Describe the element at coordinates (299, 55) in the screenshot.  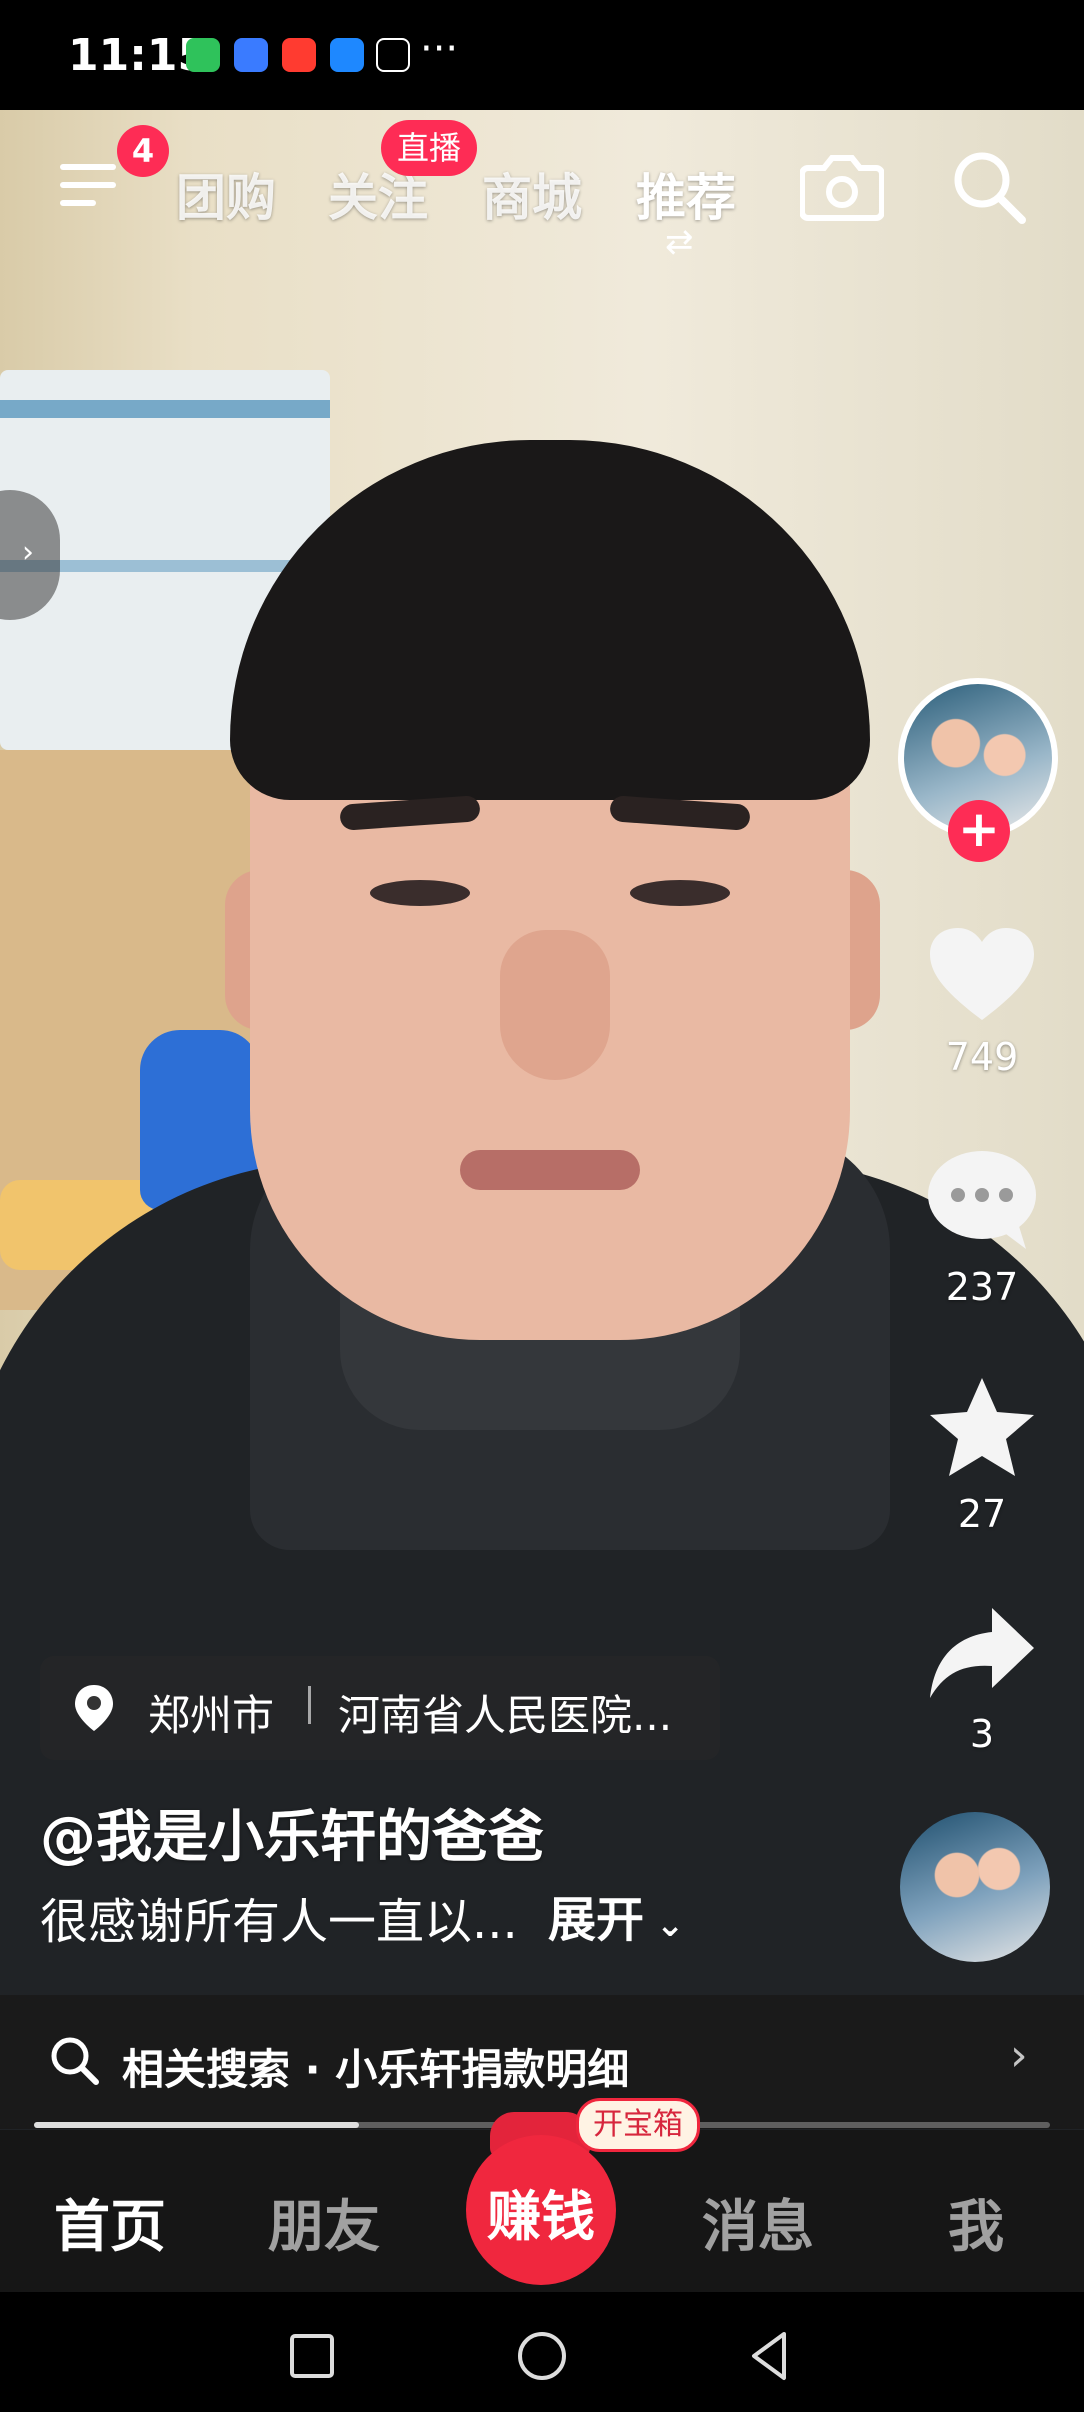
I see `app-icon-red` at that location.